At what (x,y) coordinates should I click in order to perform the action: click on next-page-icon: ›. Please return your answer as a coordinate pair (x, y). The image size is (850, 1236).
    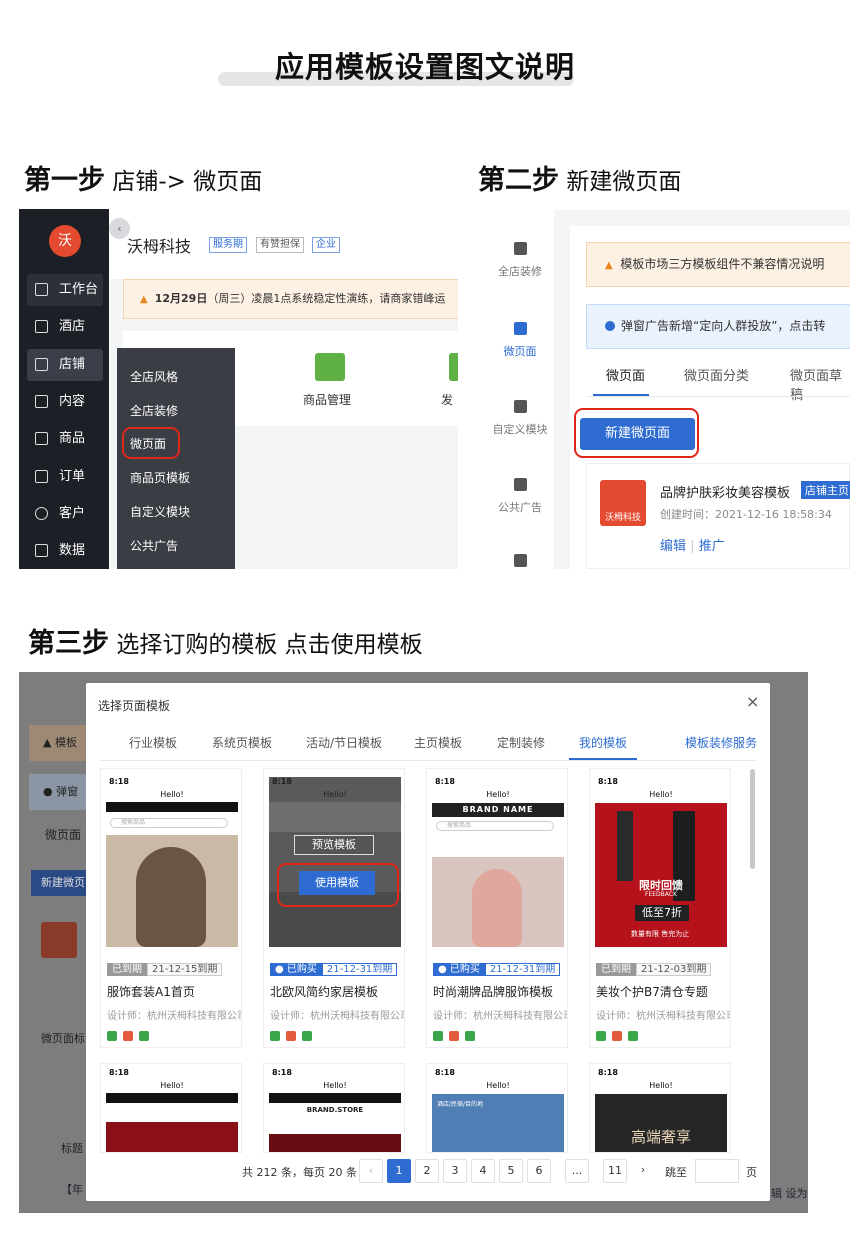
    Looking at the image, I should click on (643, 1171).